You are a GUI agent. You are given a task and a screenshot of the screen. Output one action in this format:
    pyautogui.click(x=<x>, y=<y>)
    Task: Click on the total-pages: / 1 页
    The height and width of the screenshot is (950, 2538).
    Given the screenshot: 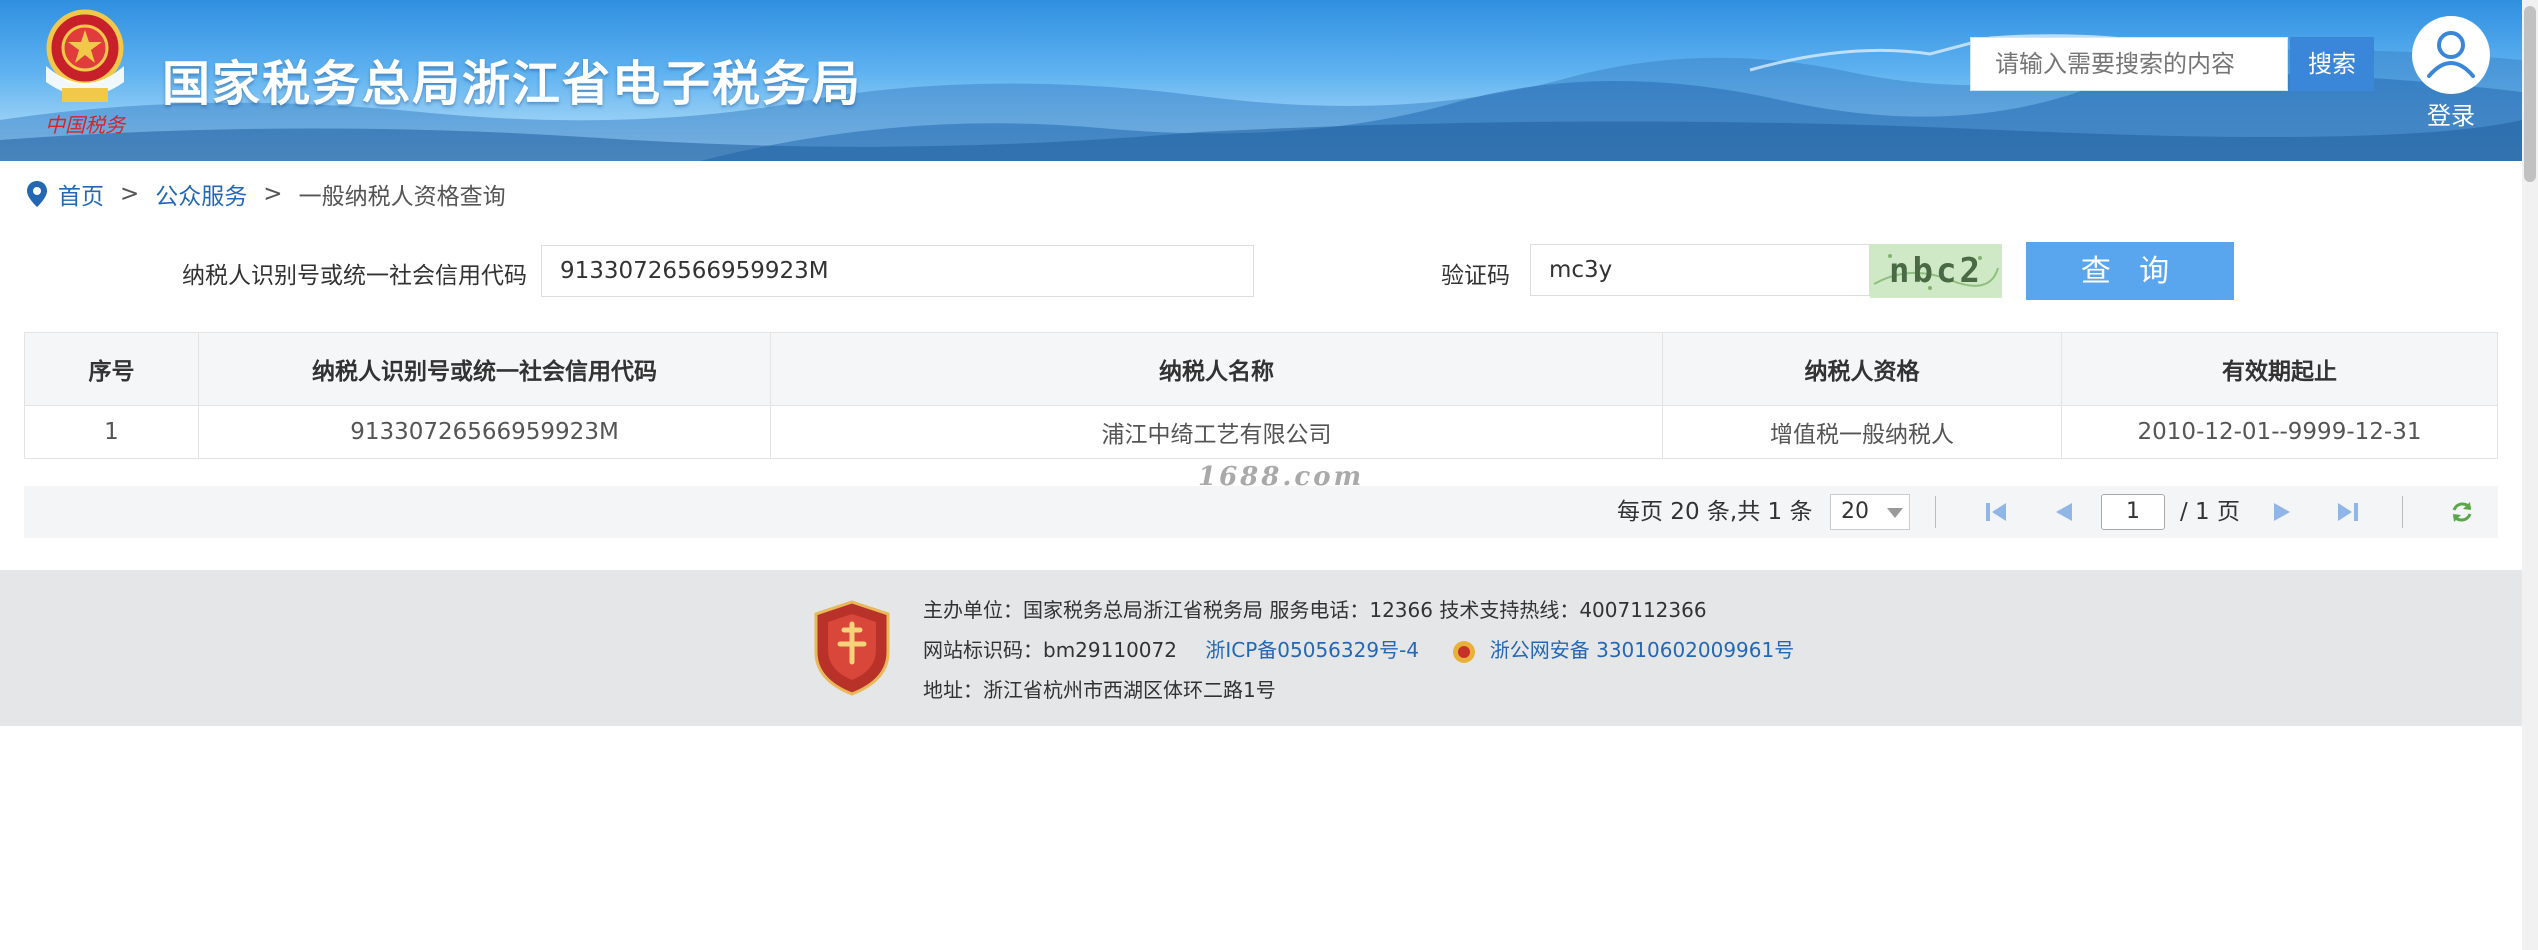 What is the action you would take?
    pyautogui.click(x=2210, y=512)
    